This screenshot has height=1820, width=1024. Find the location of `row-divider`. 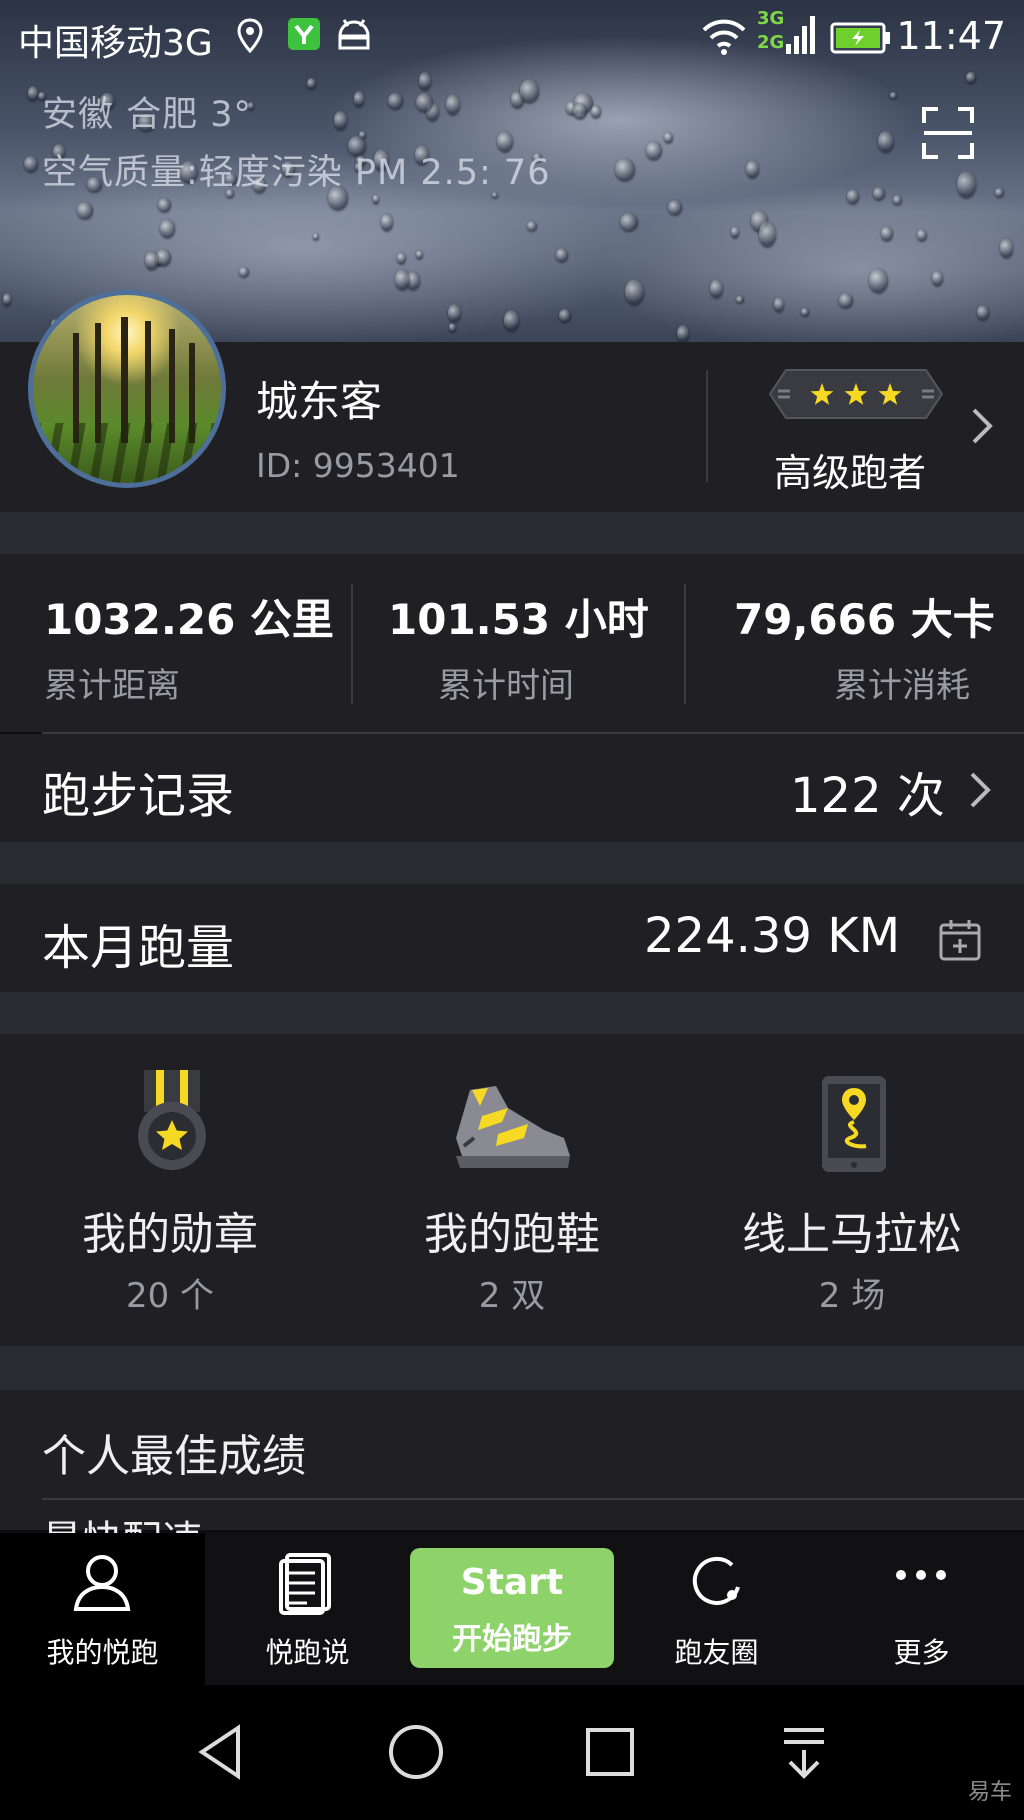

row-divider is located at coordinates (533, 1499).